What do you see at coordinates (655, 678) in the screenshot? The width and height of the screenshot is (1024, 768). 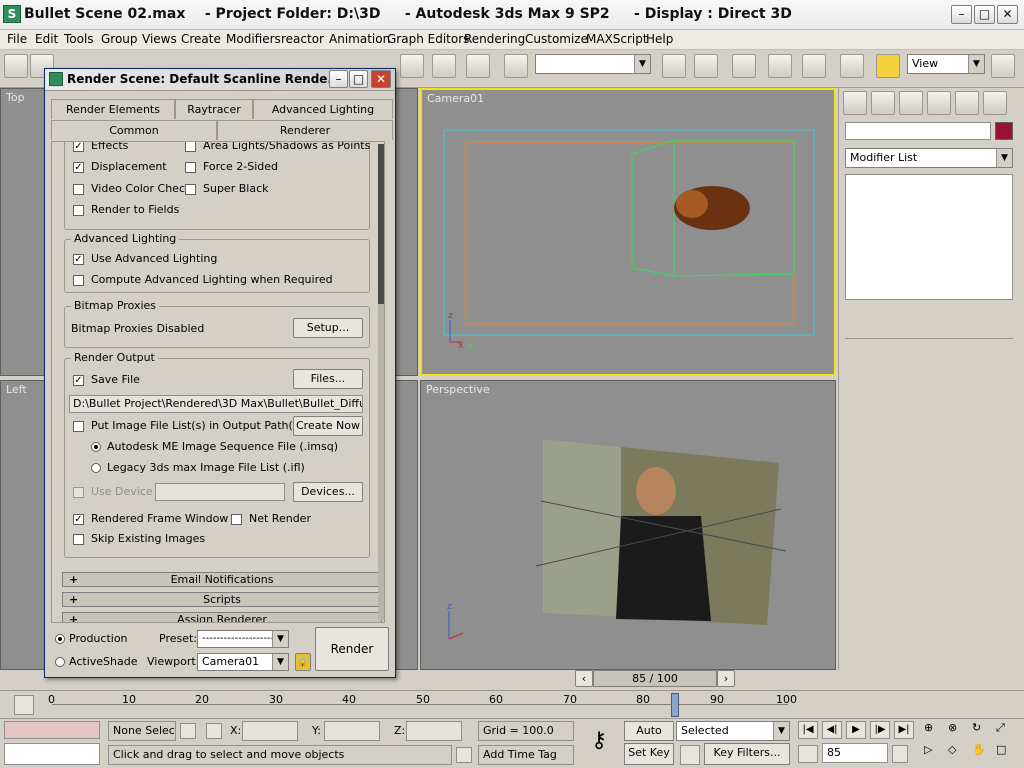 I see `frame-display: 85 / 100` at bounding box center [655, 678].